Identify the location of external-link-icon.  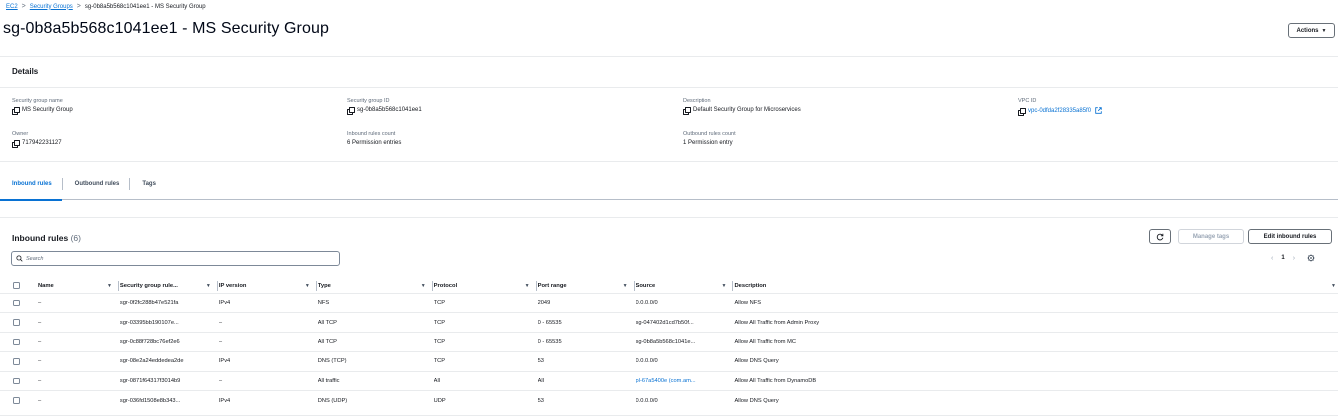
(1098, 110).